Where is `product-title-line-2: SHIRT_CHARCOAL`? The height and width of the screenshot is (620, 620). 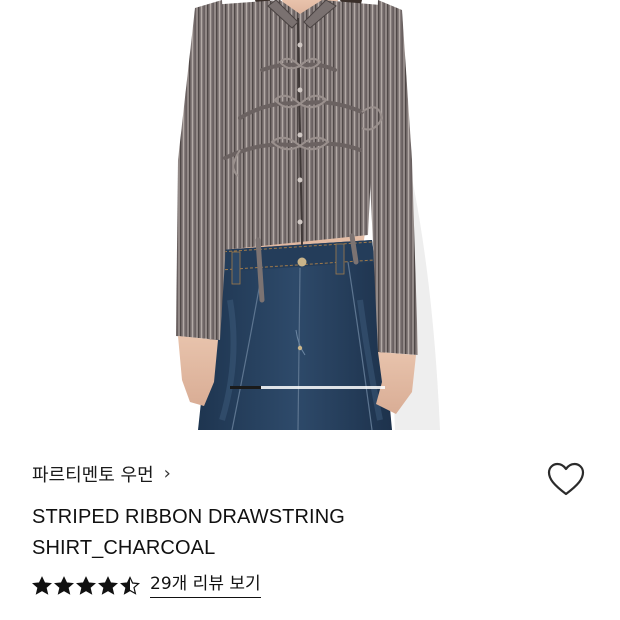
product-title-line-2: SHIRT_CHARCOAL is located at coordinates (124, 548).